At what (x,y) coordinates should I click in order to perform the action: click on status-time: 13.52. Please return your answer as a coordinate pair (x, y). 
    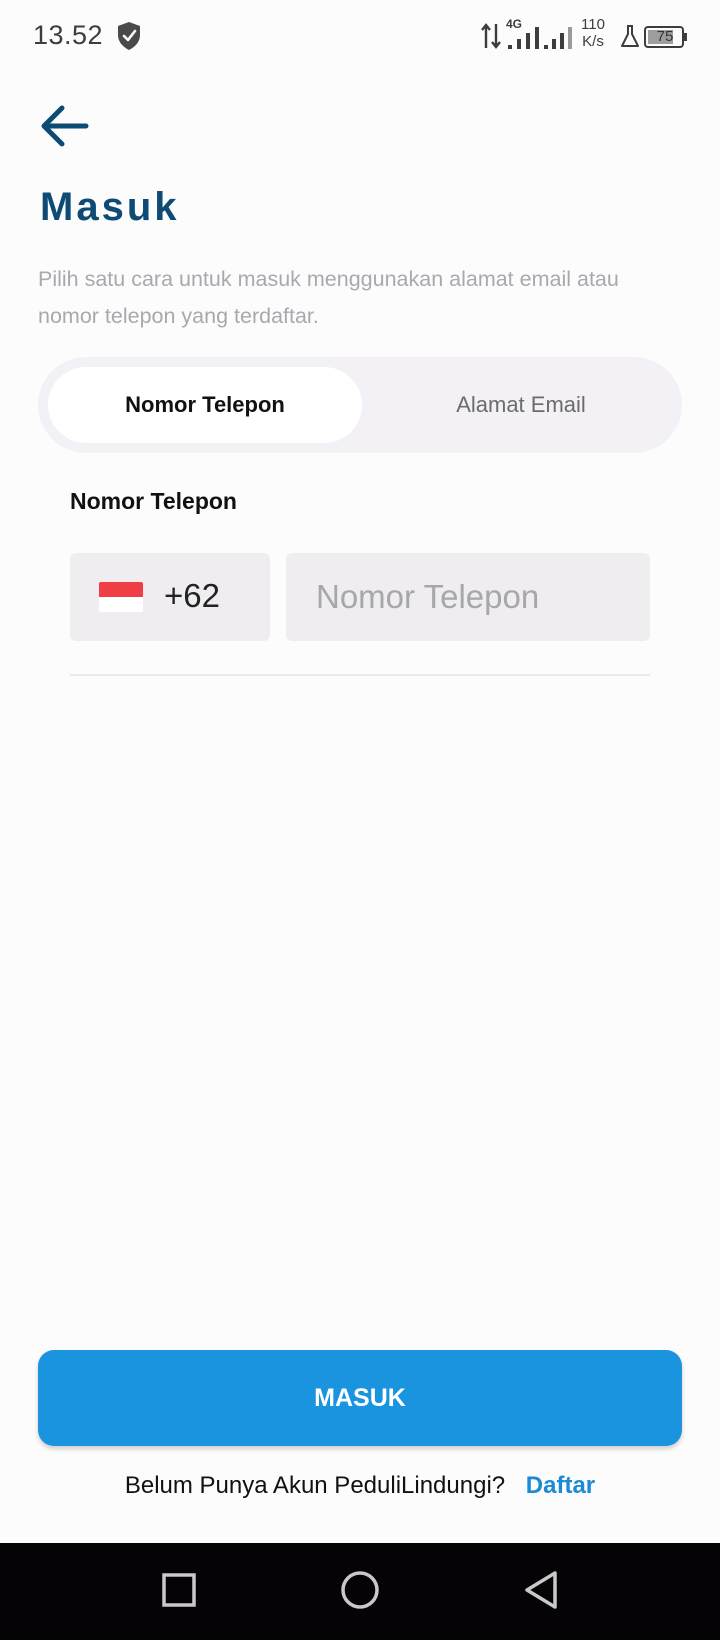
    Looking at the image, I should click on (68, 35).